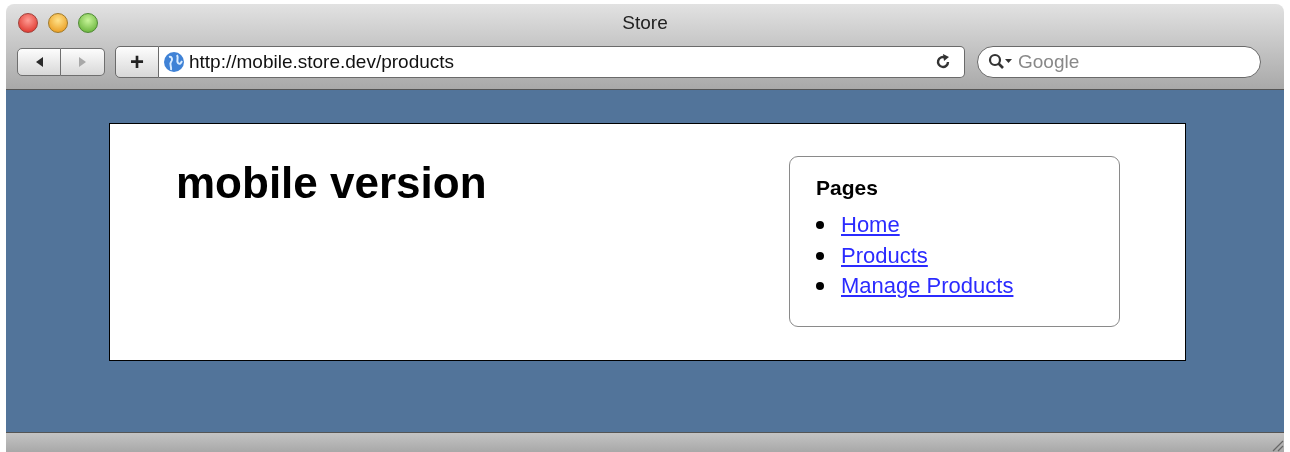 The height and width of the screenshot is (452, 1290). What do you see at coordinates (927, 286) in the screenshot?
I see `sidebar-link: Manage Products` at bounding box center [927, 286].